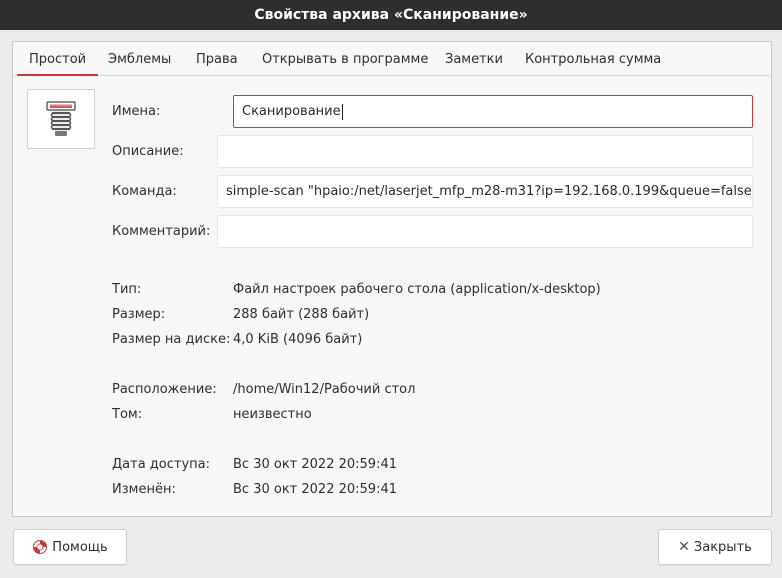 Image resolution: width=782 pixels, height=578 pixels. I want to click on name-label: Имена:, so click(136, 111).